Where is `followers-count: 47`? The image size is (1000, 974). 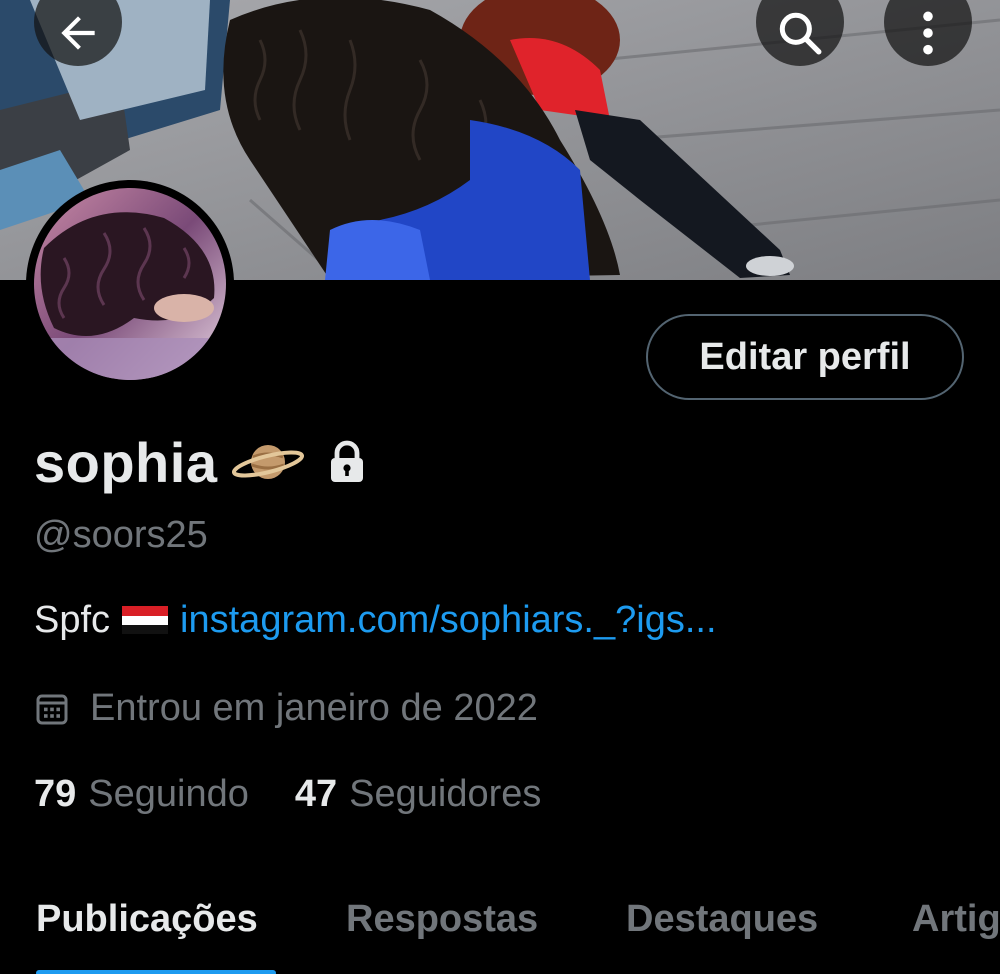 followers-count: 47 is located at coordinates (316, 793).